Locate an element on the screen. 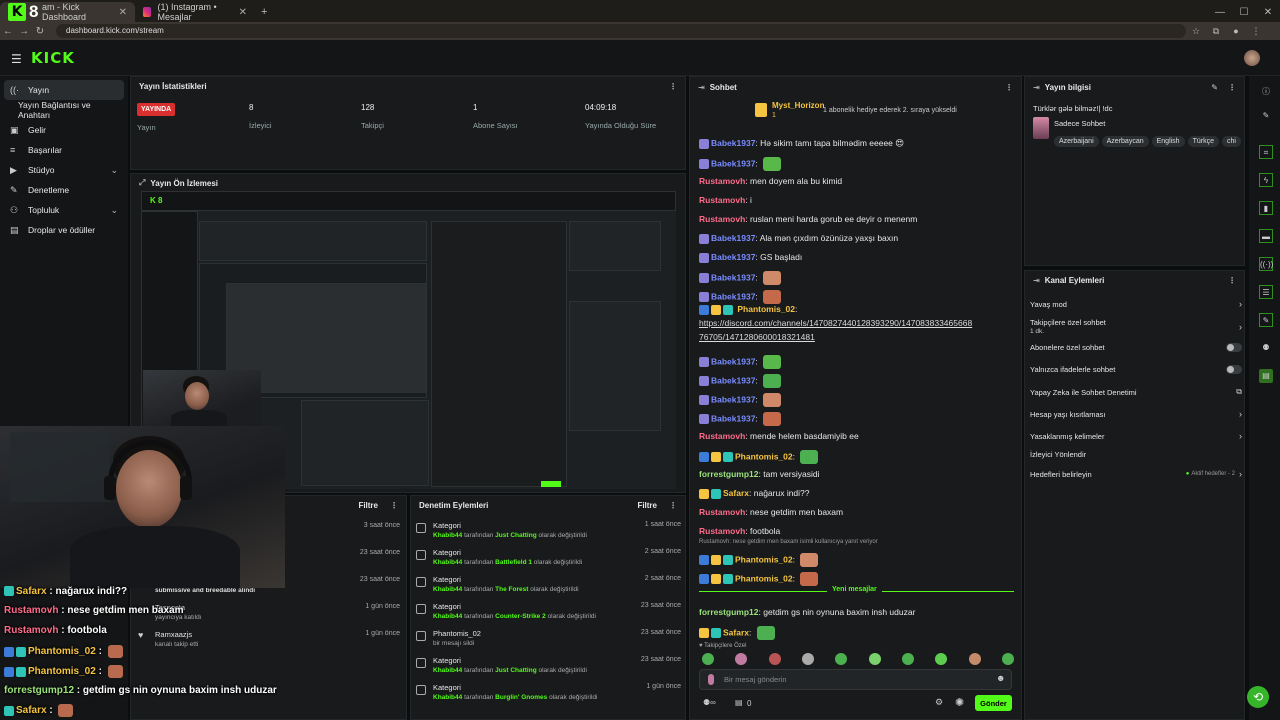 The width and height of the screenshot is (1280, 720). chat-input: Bir mesaj gönderin ☻ is located at coordinates (855, 679).